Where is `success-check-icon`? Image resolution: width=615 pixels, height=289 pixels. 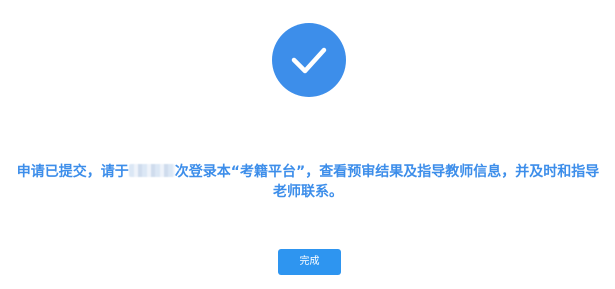
success-check-icon is located at coordinates (309, 60).